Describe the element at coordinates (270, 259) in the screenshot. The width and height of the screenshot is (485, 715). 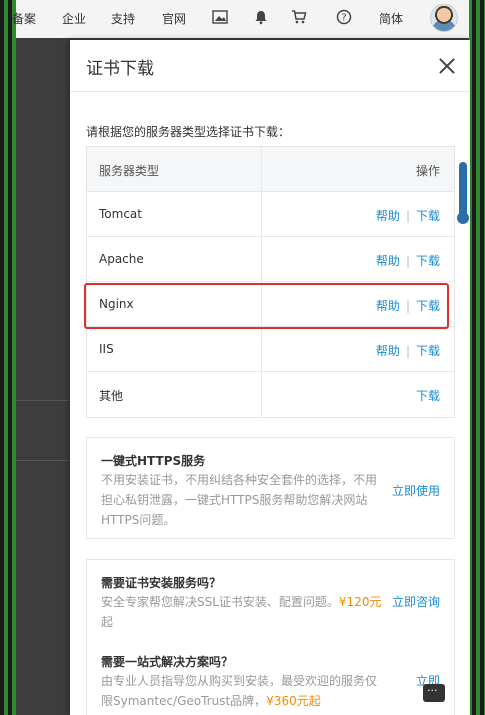
I see `table-row: Apache 帮助 | 下载` at that location.